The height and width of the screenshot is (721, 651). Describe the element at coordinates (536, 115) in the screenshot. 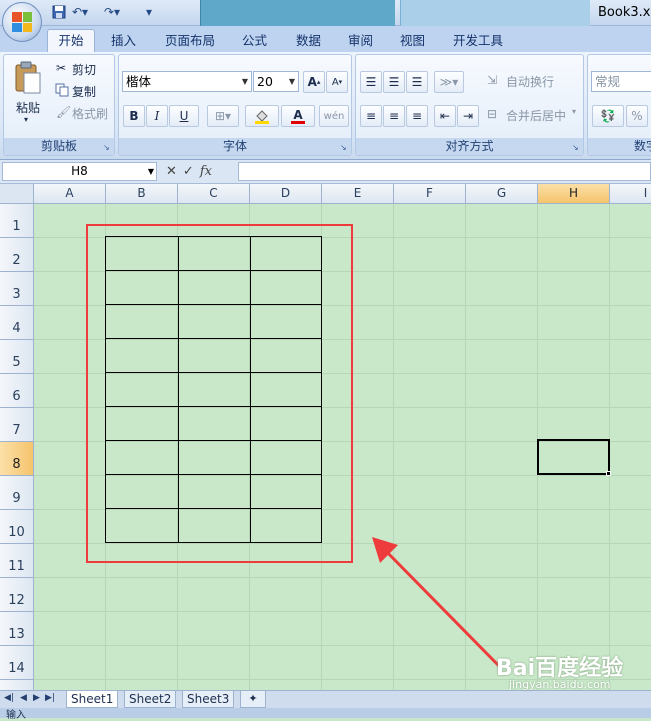

I see `merge-center-button: 合并后居中` at that location.